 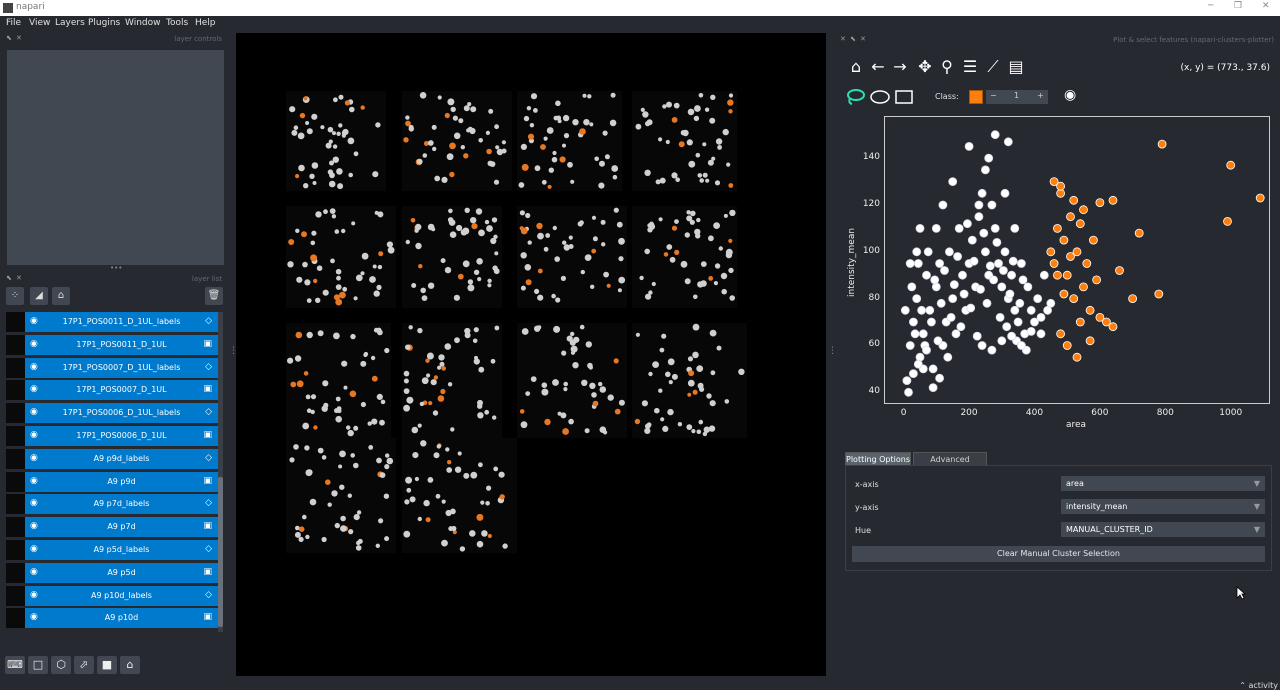 I want to click on new-shapes-layer-button: ◢, so click(x=39, y=296).